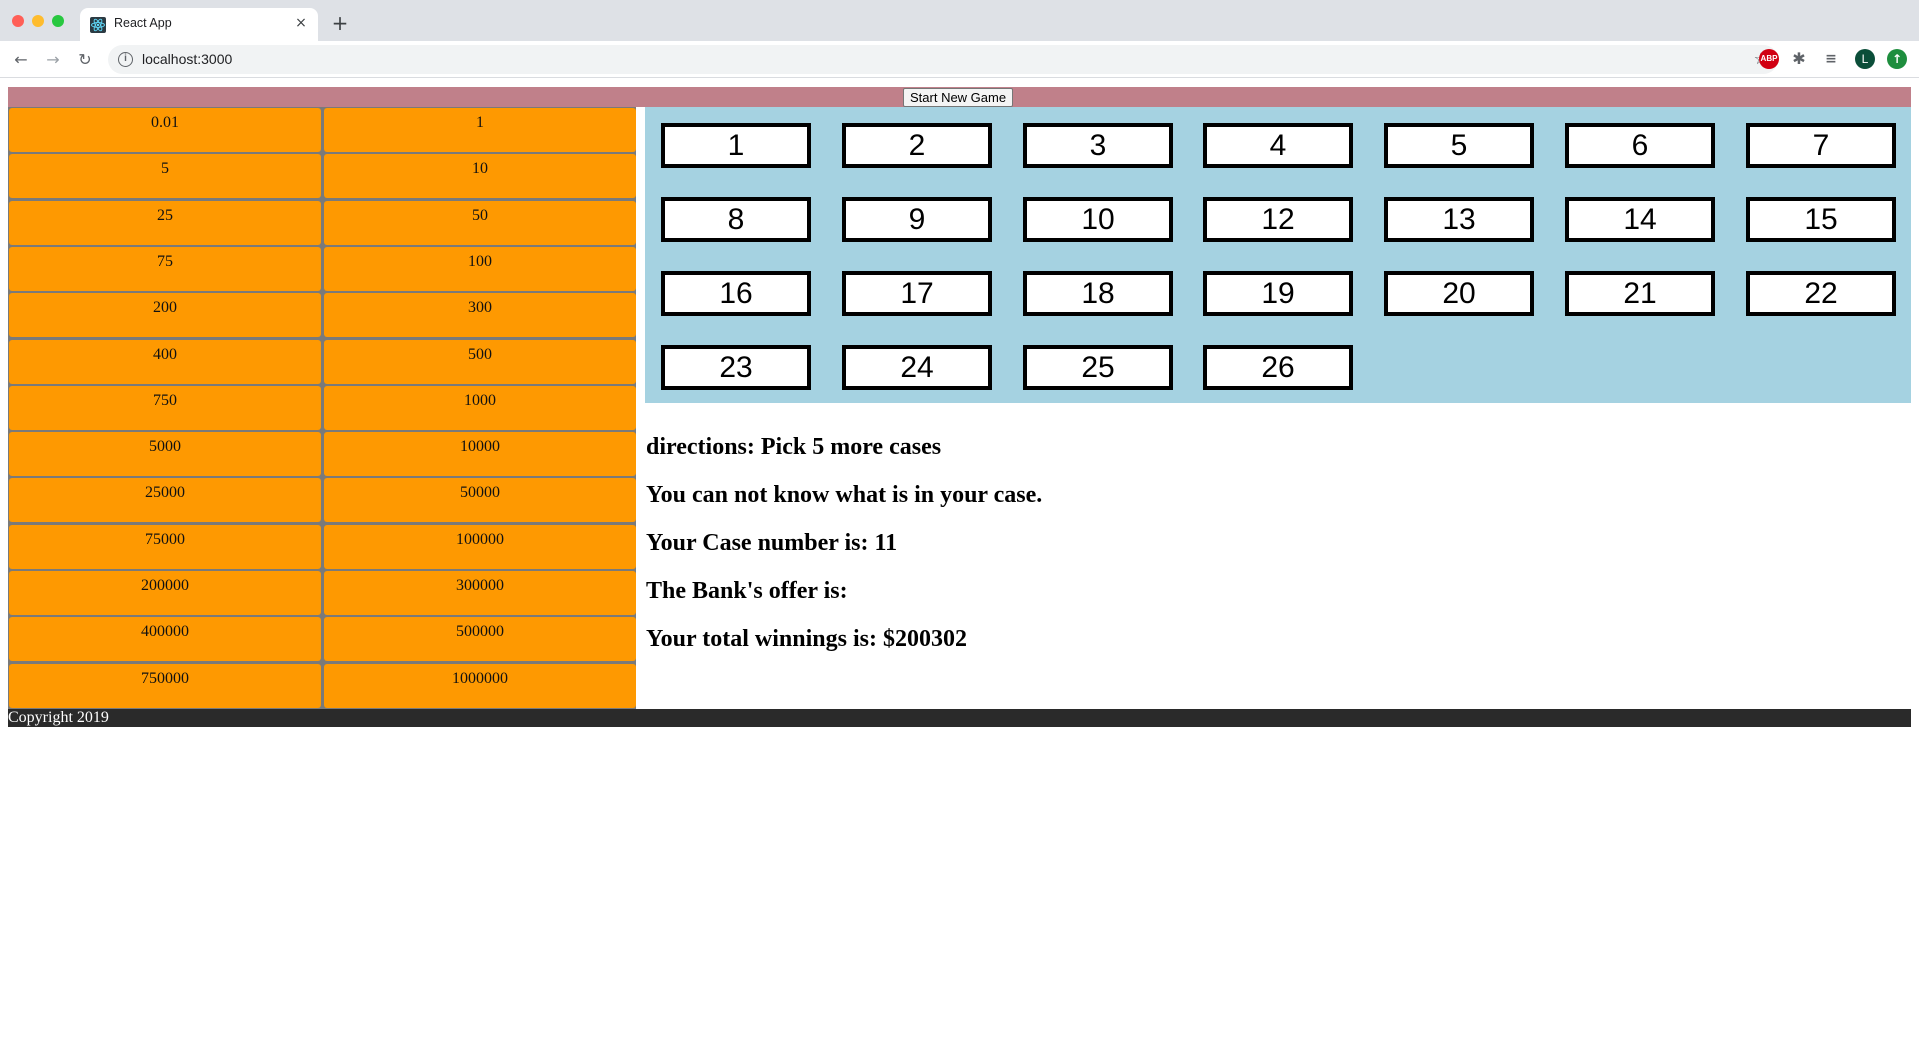 Image resolution: width=1919 pixels, height=1057 pixels. What do you see at coordinates (38, 21) in the screenshot?
I see `minimize-window-button` at bounding box center [38, 21].